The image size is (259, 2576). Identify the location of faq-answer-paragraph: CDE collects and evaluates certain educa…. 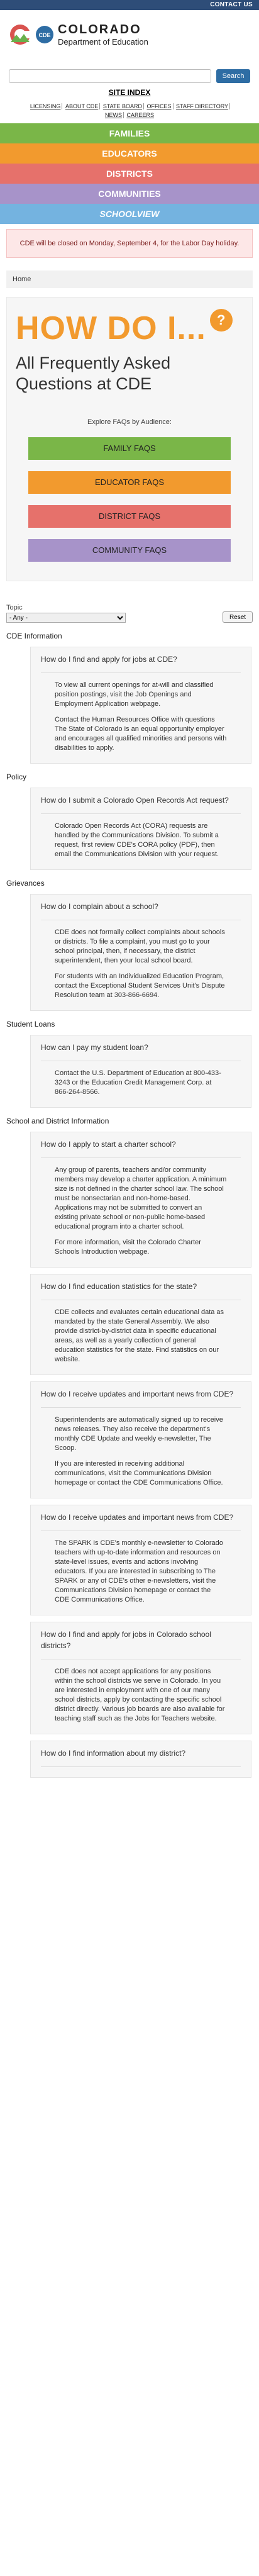
(139, 1335).